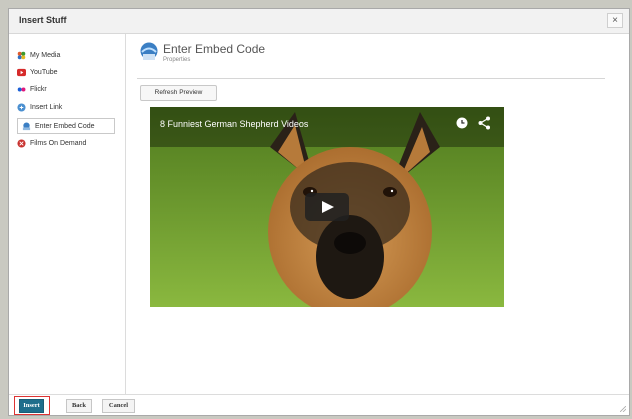 This screenshot has height=419, width=632. I want to click on play-button-icon, so click(327, 207).